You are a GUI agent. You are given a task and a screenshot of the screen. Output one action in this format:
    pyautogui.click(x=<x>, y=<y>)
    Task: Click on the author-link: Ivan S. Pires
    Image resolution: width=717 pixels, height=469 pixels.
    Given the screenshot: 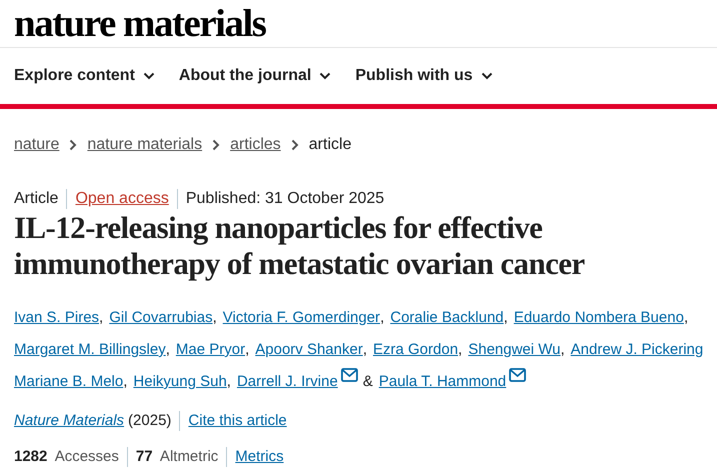 What is the action you would take?
    pyautogui.click(x=57, y=318)
    